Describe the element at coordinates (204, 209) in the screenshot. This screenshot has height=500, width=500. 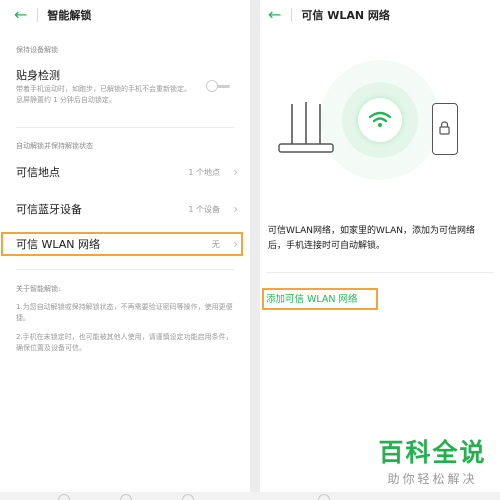
I see `trusted-bluetooth-value: 1 个设备` at that location.